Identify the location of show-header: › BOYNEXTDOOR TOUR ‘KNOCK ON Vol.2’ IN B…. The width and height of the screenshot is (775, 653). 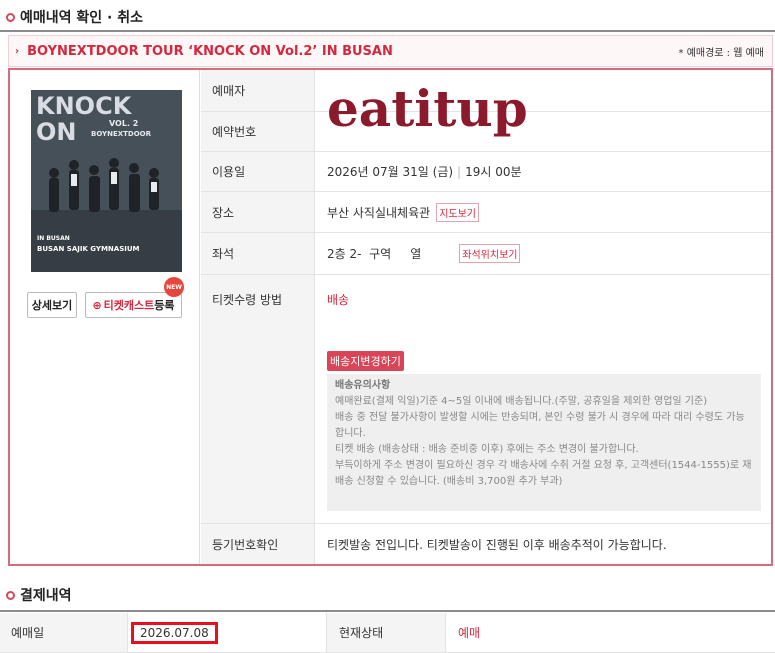
(390, 51).